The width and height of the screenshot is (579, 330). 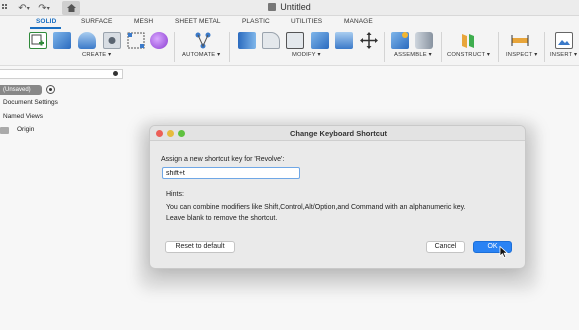 I want to click on extrude-icon, so click(x=62, y=40).